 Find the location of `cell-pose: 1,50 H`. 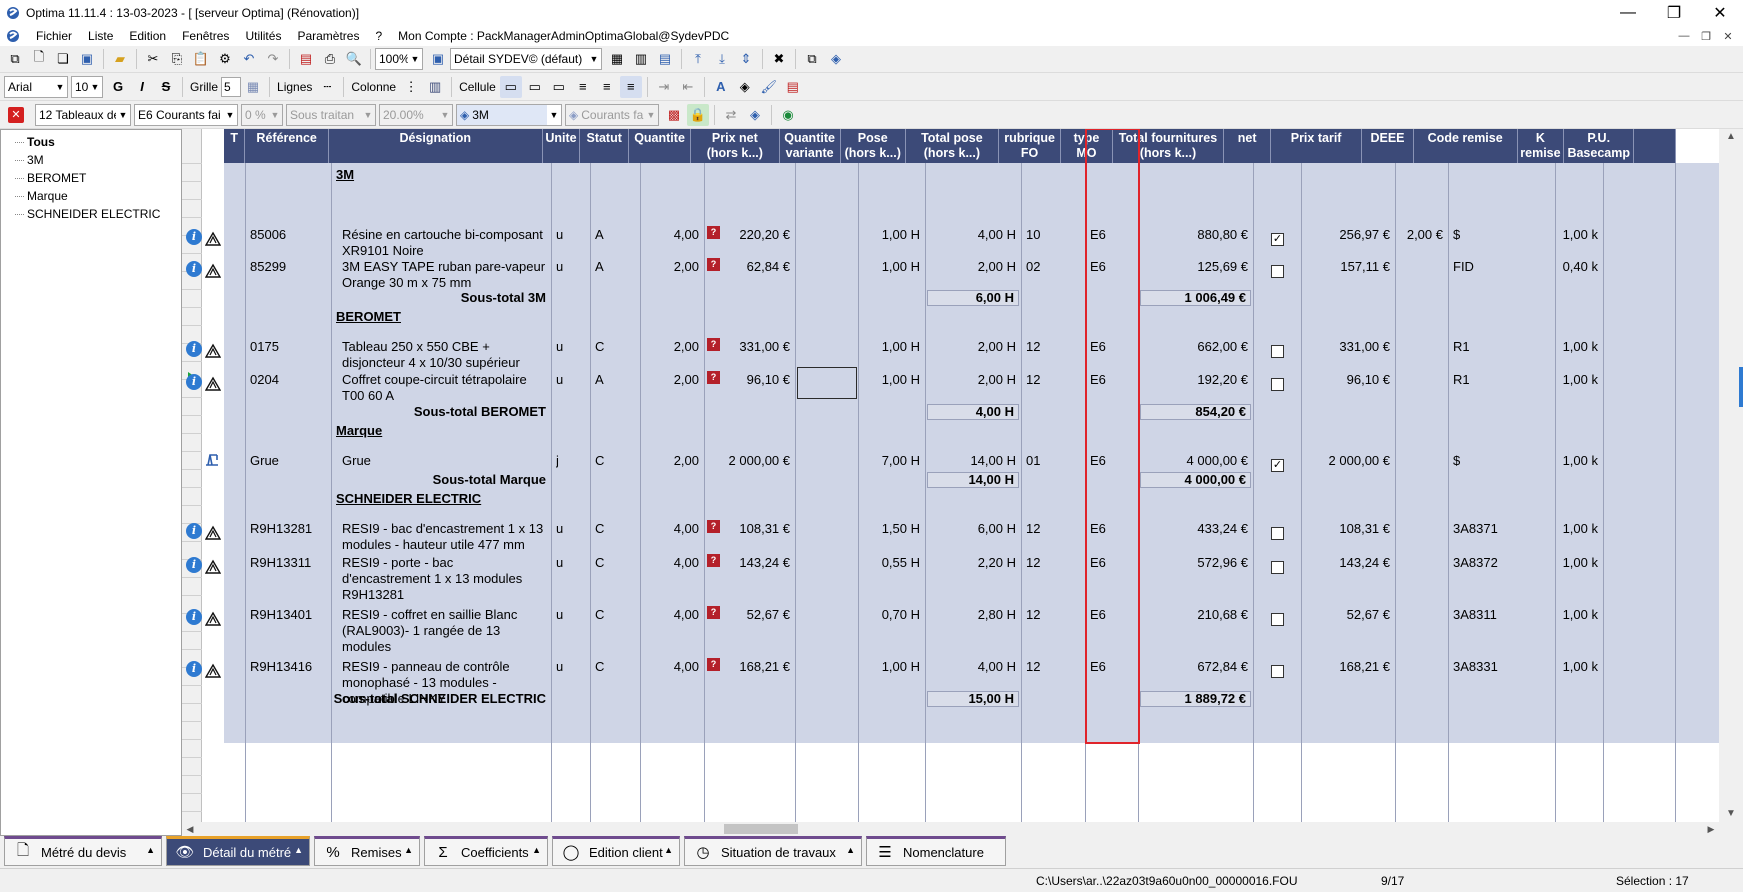

cell-pose: 1,50 H is located at coordinates (889, 529).